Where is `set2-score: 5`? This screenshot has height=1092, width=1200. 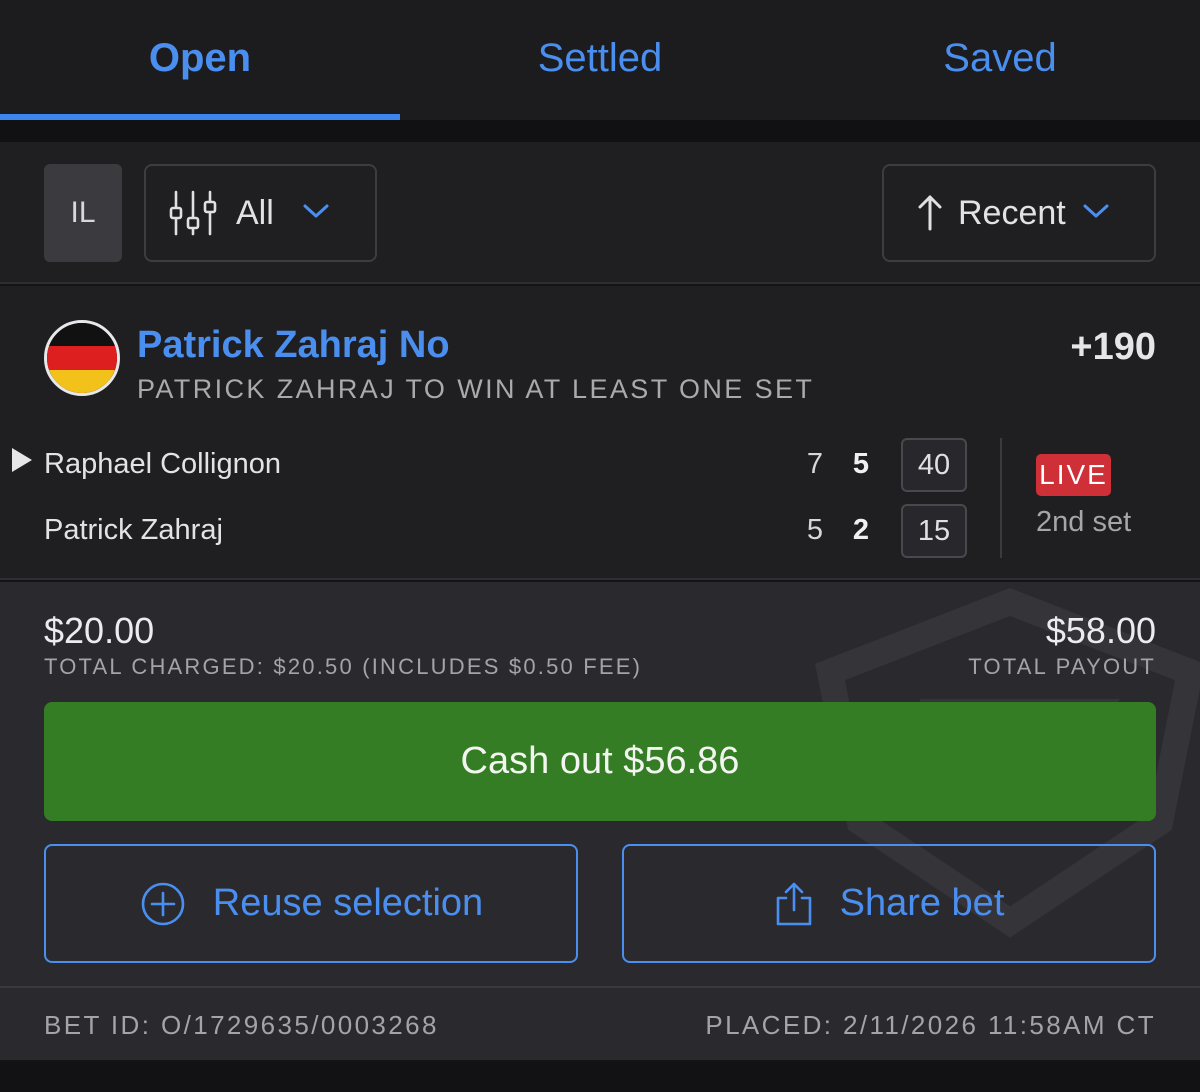
set2-score: 5 is located at coordinates (861, 464).